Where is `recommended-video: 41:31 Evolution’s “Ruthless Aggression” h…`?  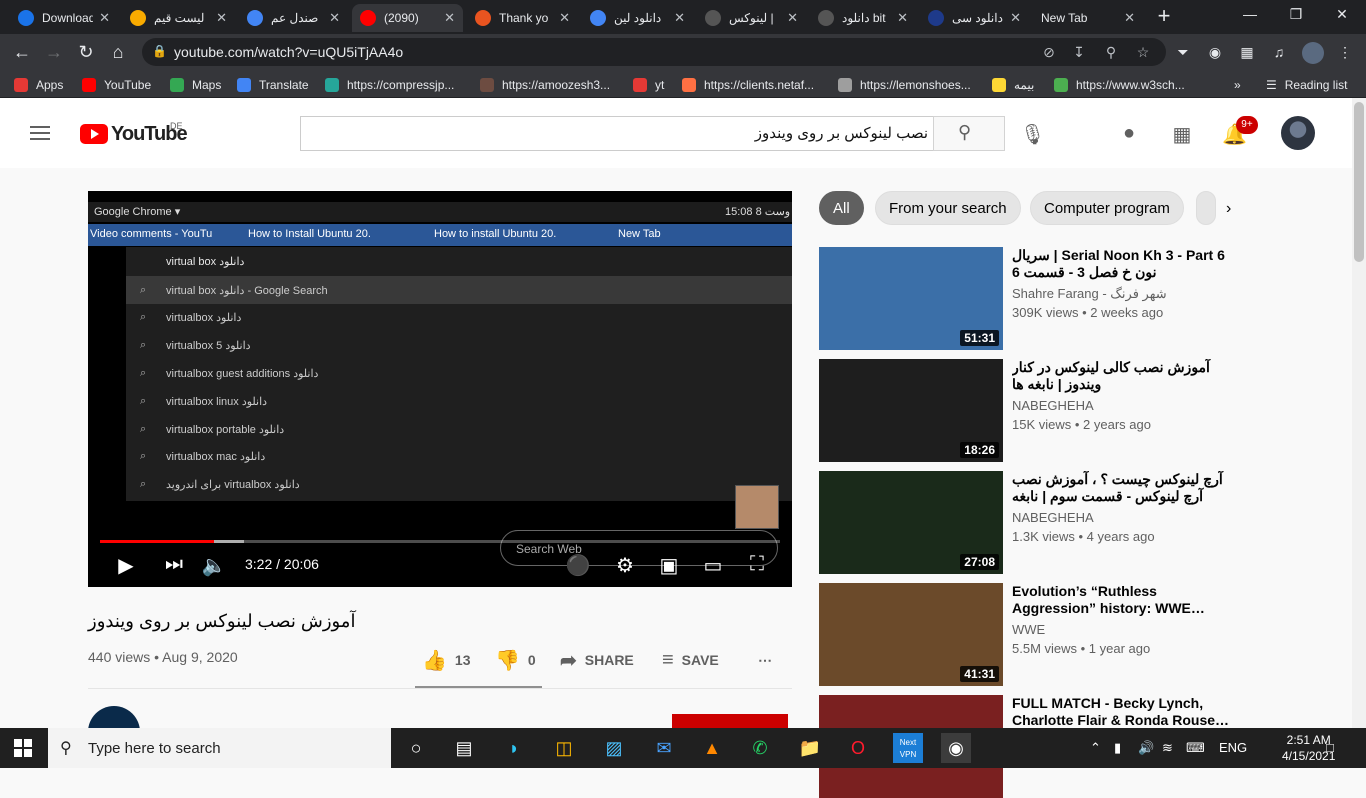
recommended-video: 41:31 Evolution’s “Ruthless Aggression” h… is located at coordinates (1084, 634).